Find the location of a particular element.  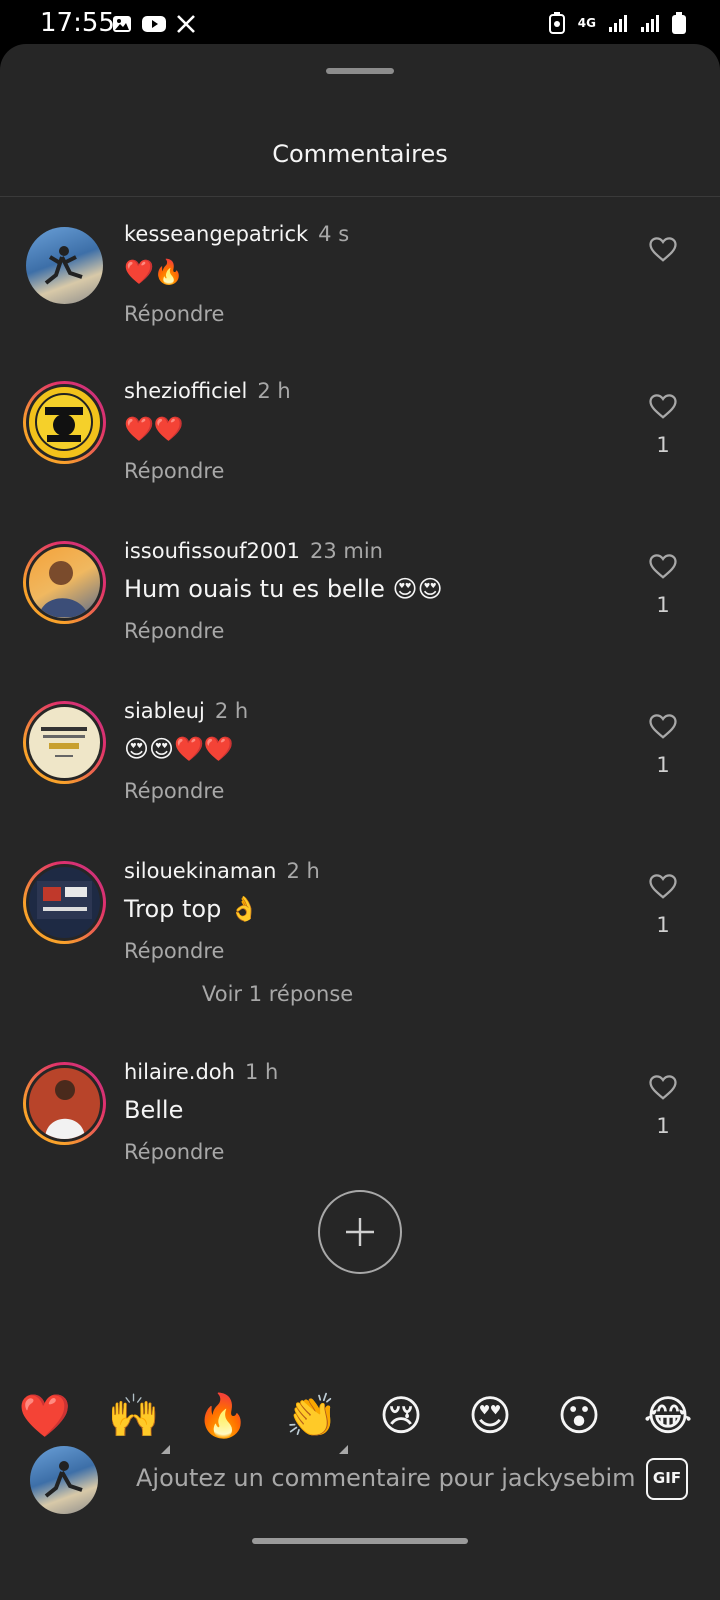

comment-item: silouekinaman 2 h Trop top 👌 Répondre 1 is located at coordinates (360, 930).